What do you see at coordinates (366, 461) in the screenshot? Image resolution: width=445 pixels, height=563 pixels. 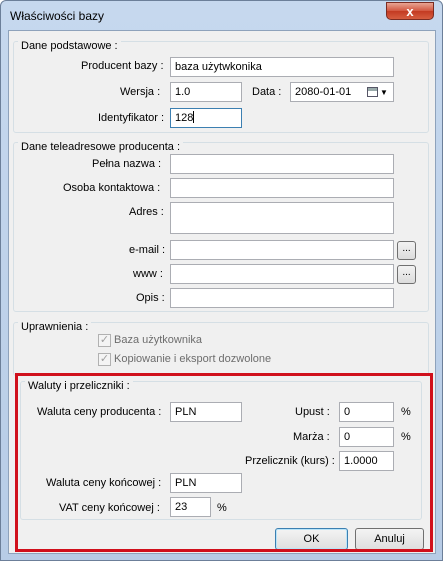 I see `przelicznik-input: 1.0000` at bounding box center [366, 461].